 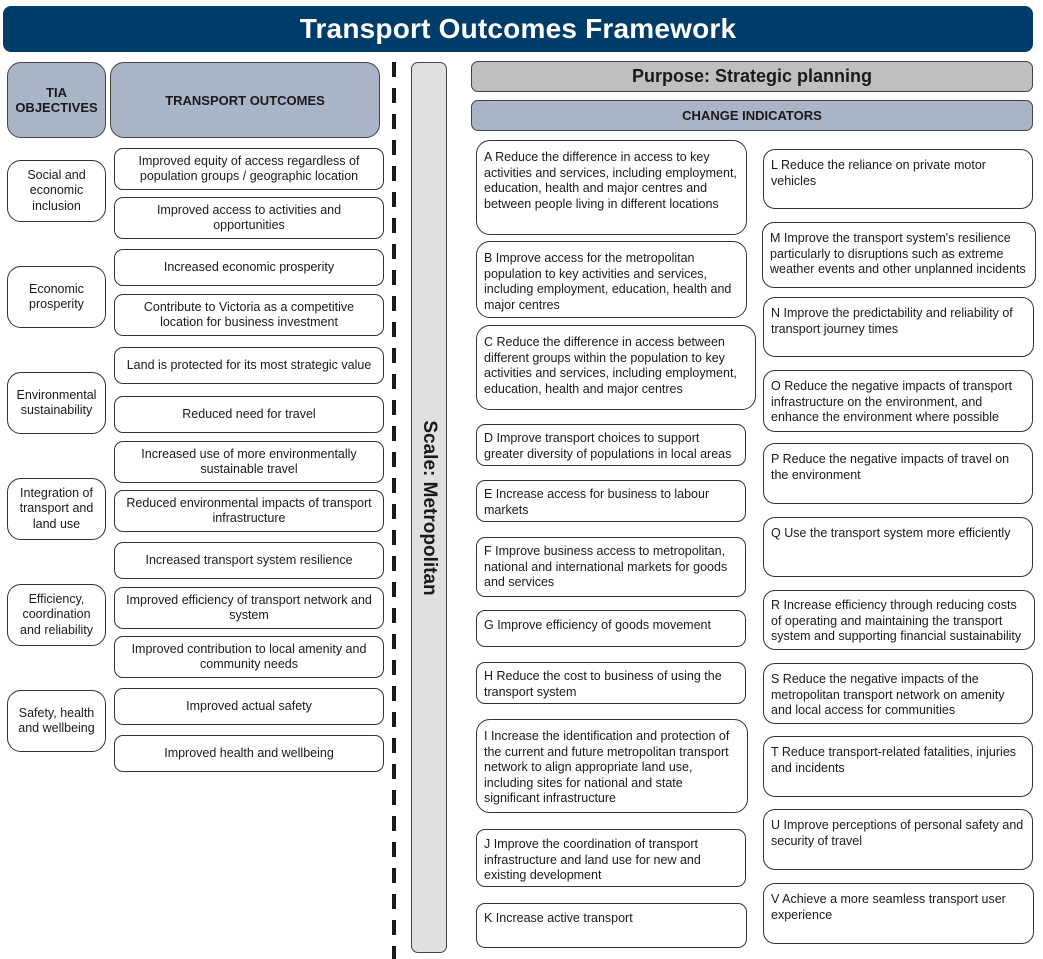 What do you see at coordinates (249, 267) in the screenshot?
I see `outcome-box: Increased economic prosperity` at bounding box center [249, 267].